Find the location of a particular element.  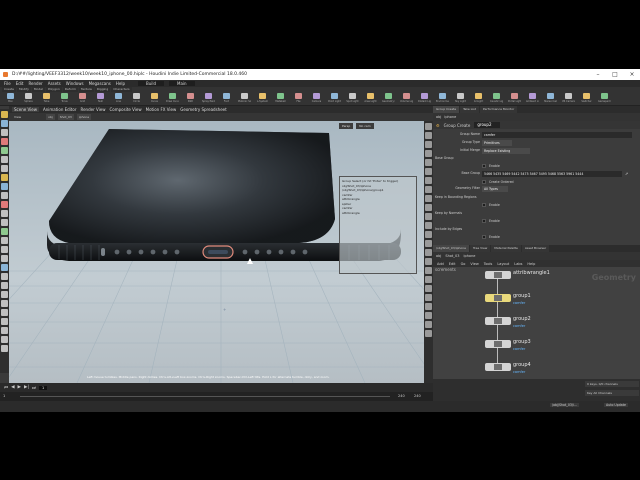

shelf-tool: Point Light is located at coordinates (334, 99).